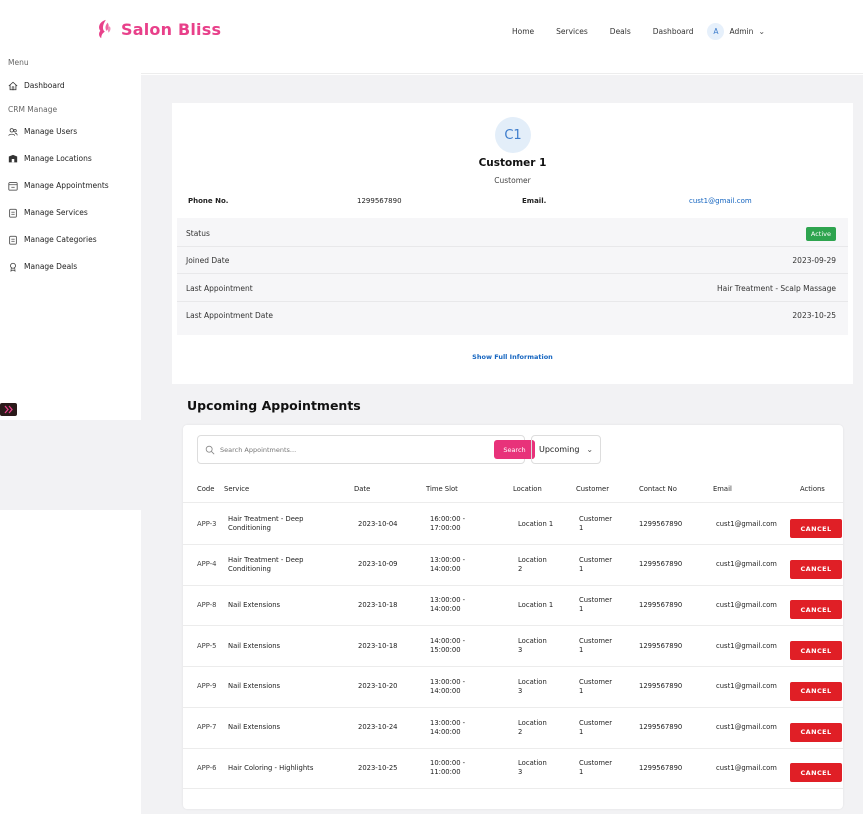 The image size is (863, 814). I want to click on appointment-location: Location 2, so click(532, 564).